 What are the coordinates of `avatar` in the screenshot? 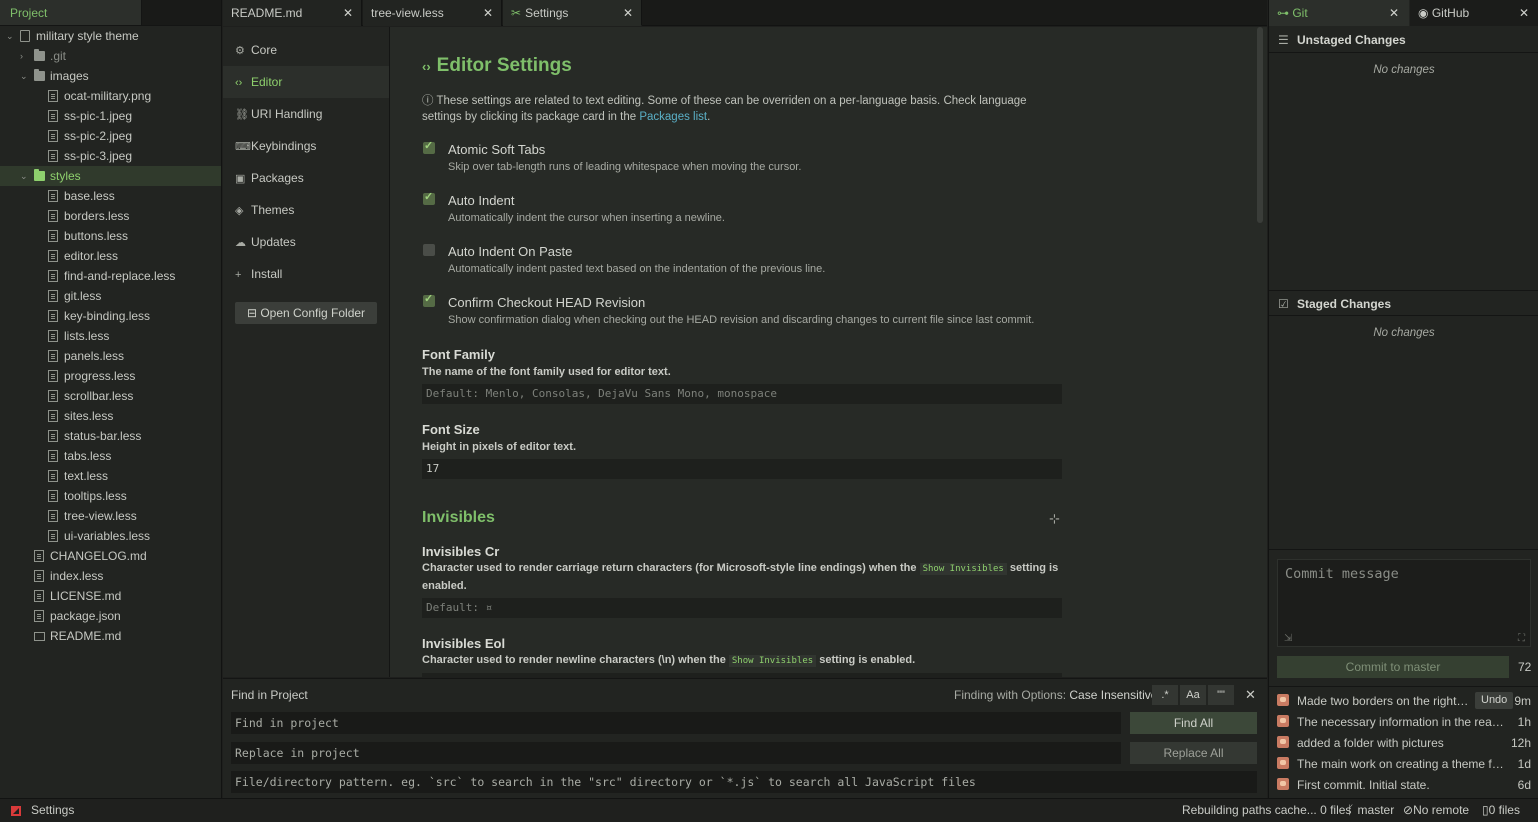 It's located at (1283, 721).